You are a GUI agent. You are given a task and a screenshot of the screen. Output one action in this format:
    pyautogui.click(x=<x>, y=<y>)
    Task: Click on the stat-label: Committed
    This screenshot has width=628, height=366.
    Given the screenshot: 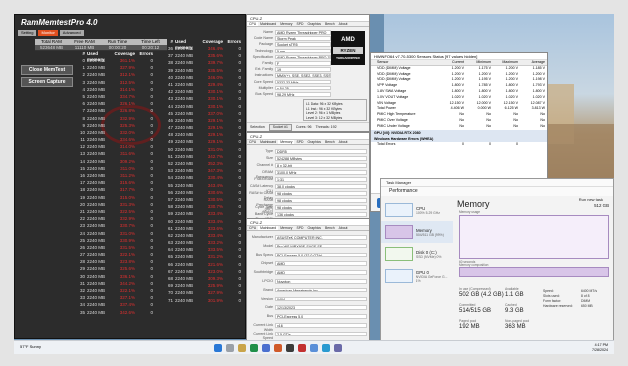 What is the action you would take?
    pyautogui.click(x=467, y=305)
    